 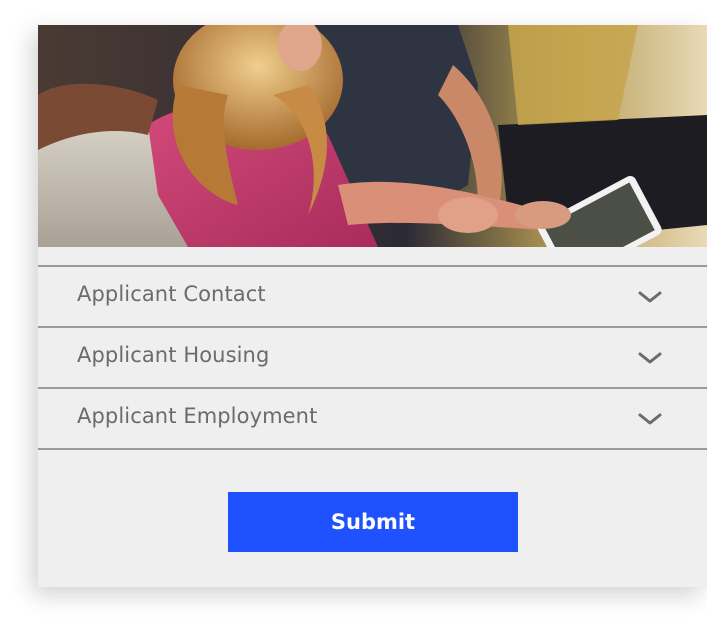 I want to click on submit-button: Submit, so click(x=373, y=522).